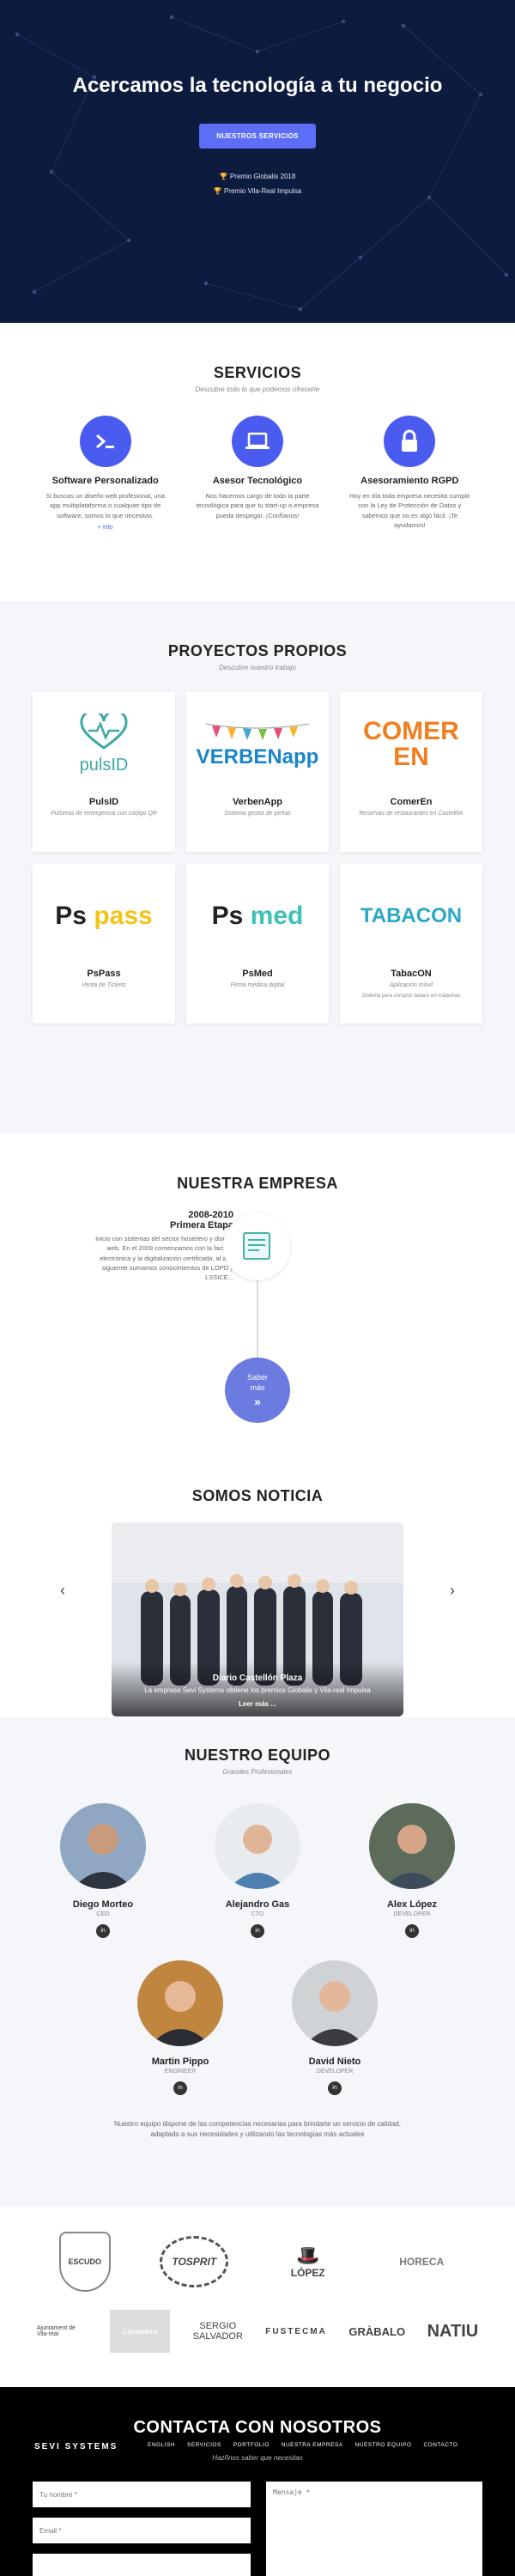  I want to click on chevron-right-icon: ›, so click(452, 1591).